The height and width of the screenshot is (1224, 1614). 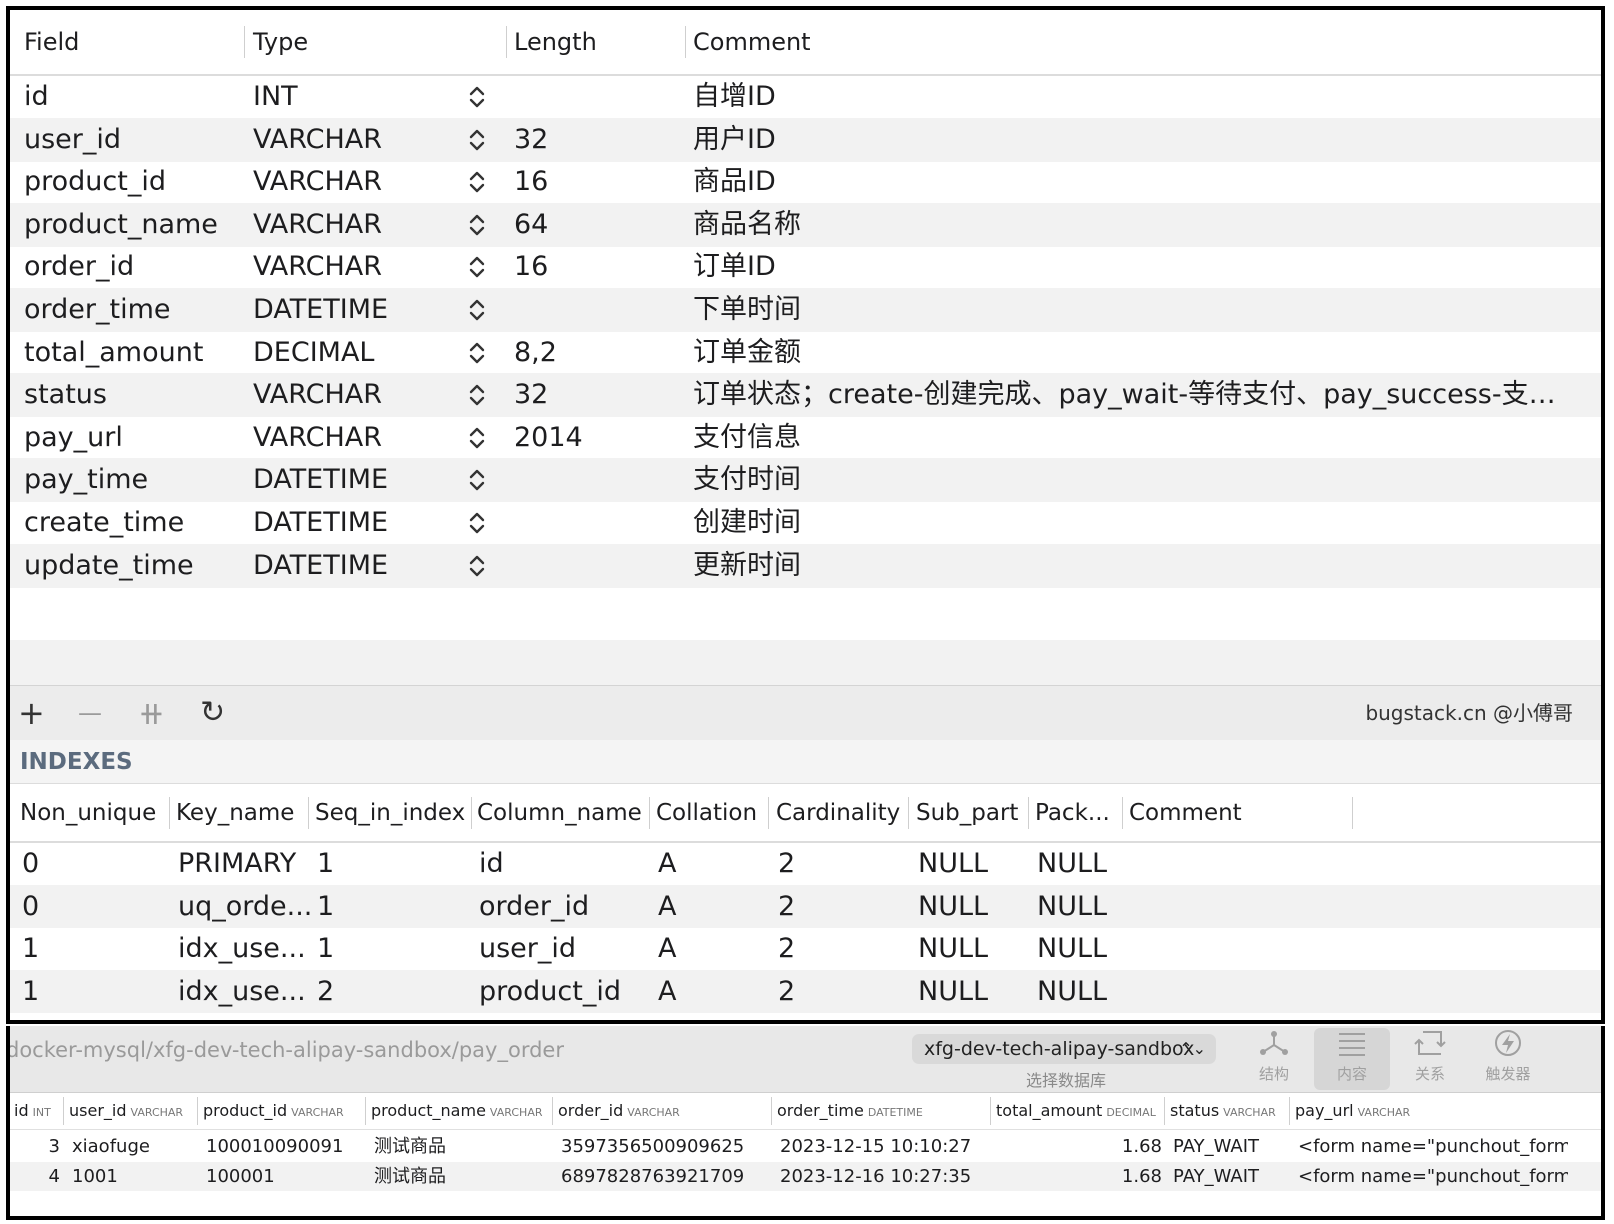 What do you see at coordinates (805, 523) in the screenshot?
I see `structure-row: create_time DATETIME 创建时间` at bounding box center [805, 523].